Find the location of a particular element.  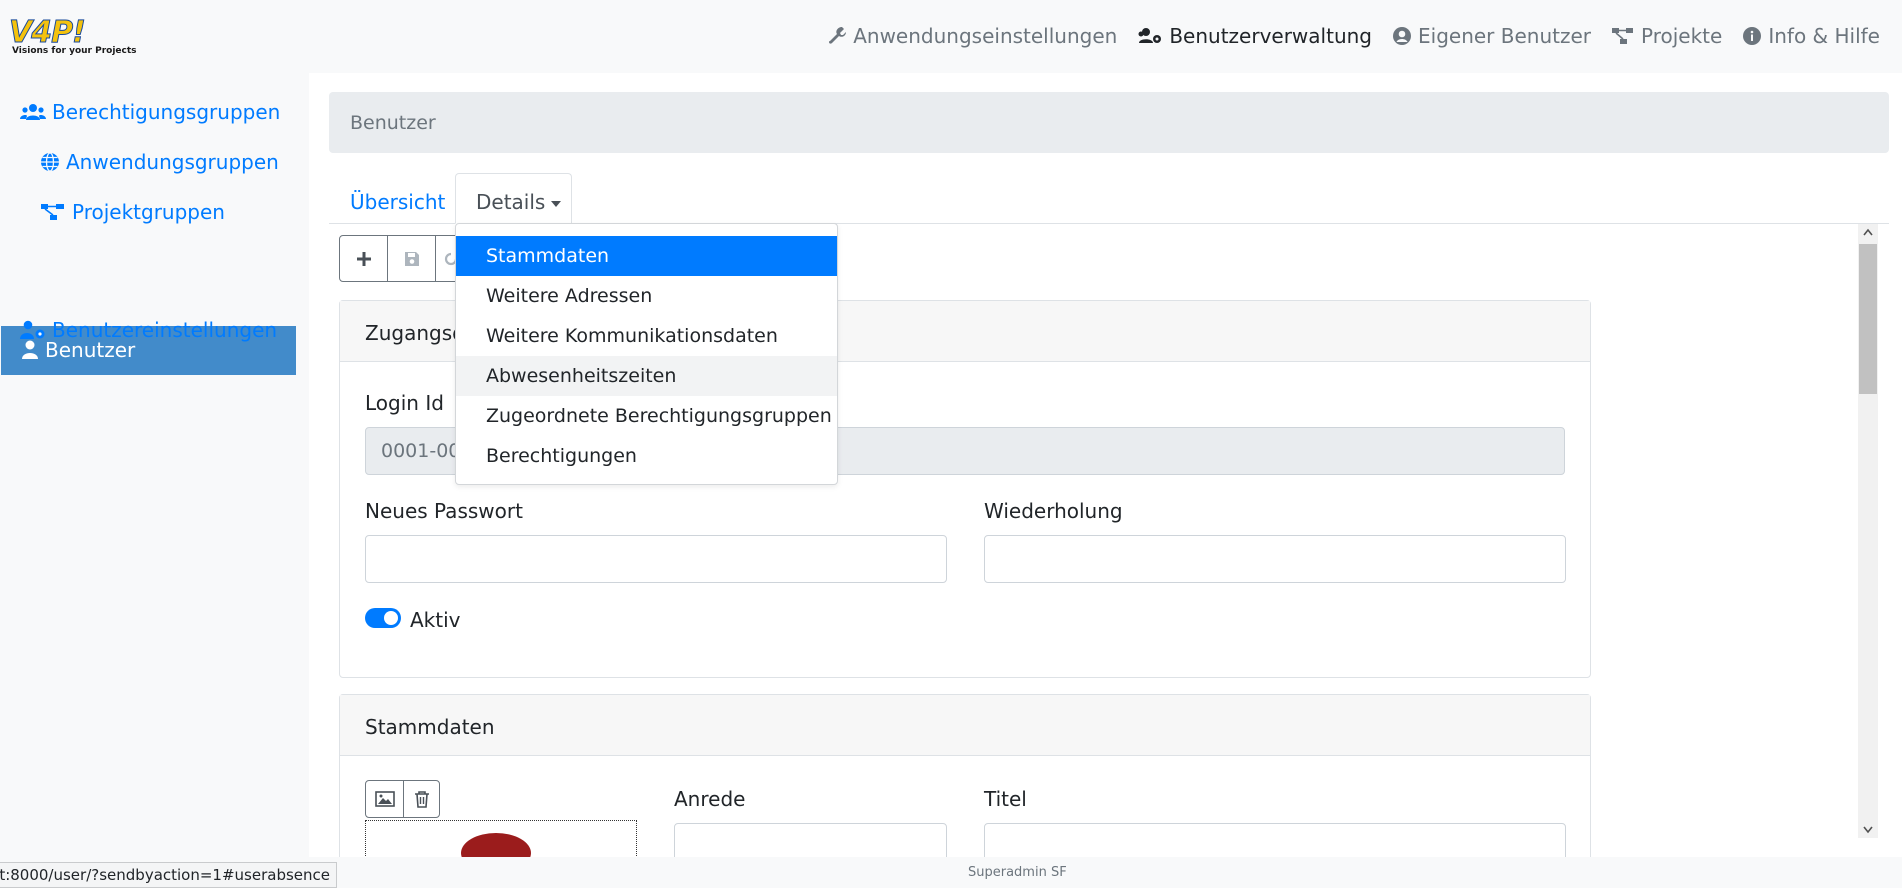

wrench-icon is located at coordinates (838, 35).